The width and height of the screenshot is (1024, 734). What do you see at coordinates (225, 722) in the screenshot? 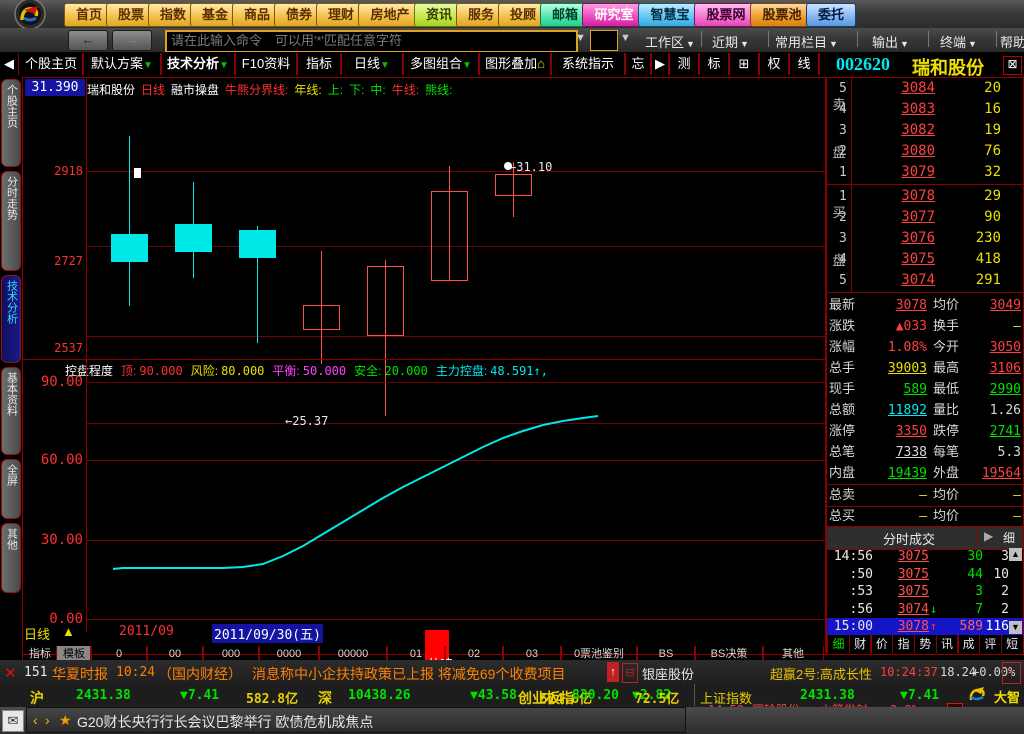
I see `message-text: G20财长央行行长会议巴黎举行 欧债危机成焦点` at bounding box center [225, 722].